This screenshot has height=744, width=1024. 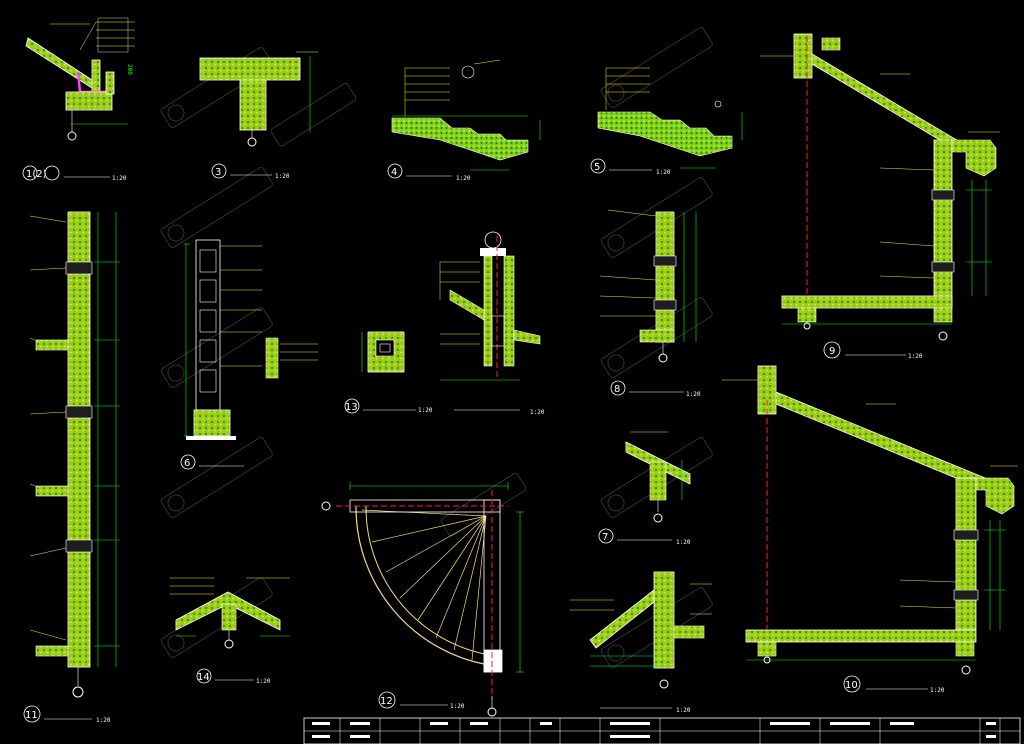 What do you see at coordinates (250, 171) in the screenshot?
I see `detail-label-3: 3 1:20` at bounding box center [250, 171].